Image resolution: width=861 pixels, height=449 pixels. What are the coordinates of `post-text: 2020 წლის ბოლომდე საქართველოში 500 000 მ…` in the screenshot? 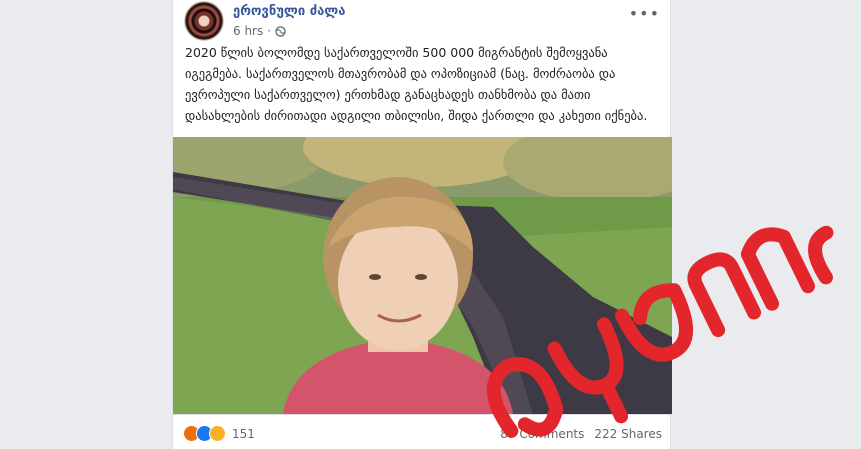 It's located at (416, 84).